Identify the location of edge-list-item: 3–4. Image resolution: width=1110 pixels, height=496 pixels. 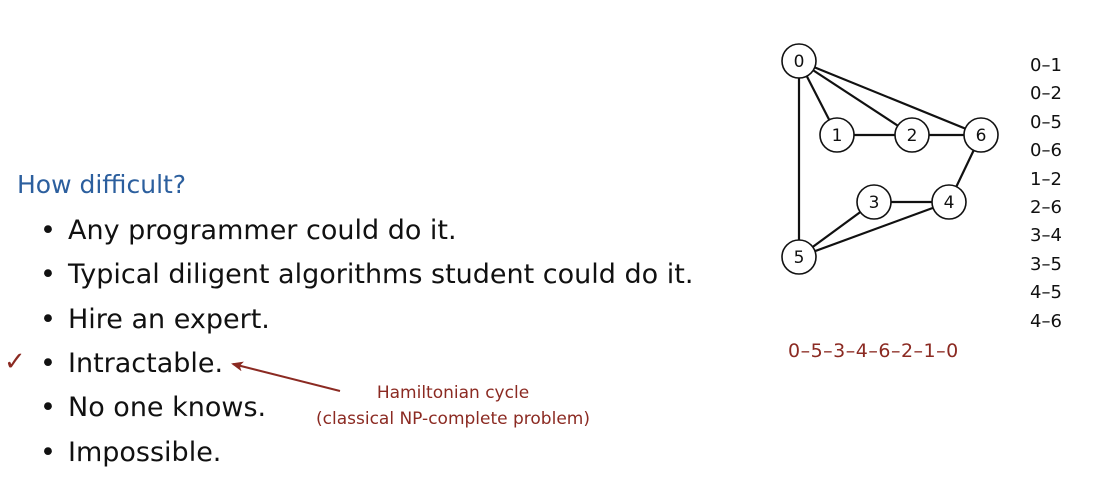
(1046, 236).